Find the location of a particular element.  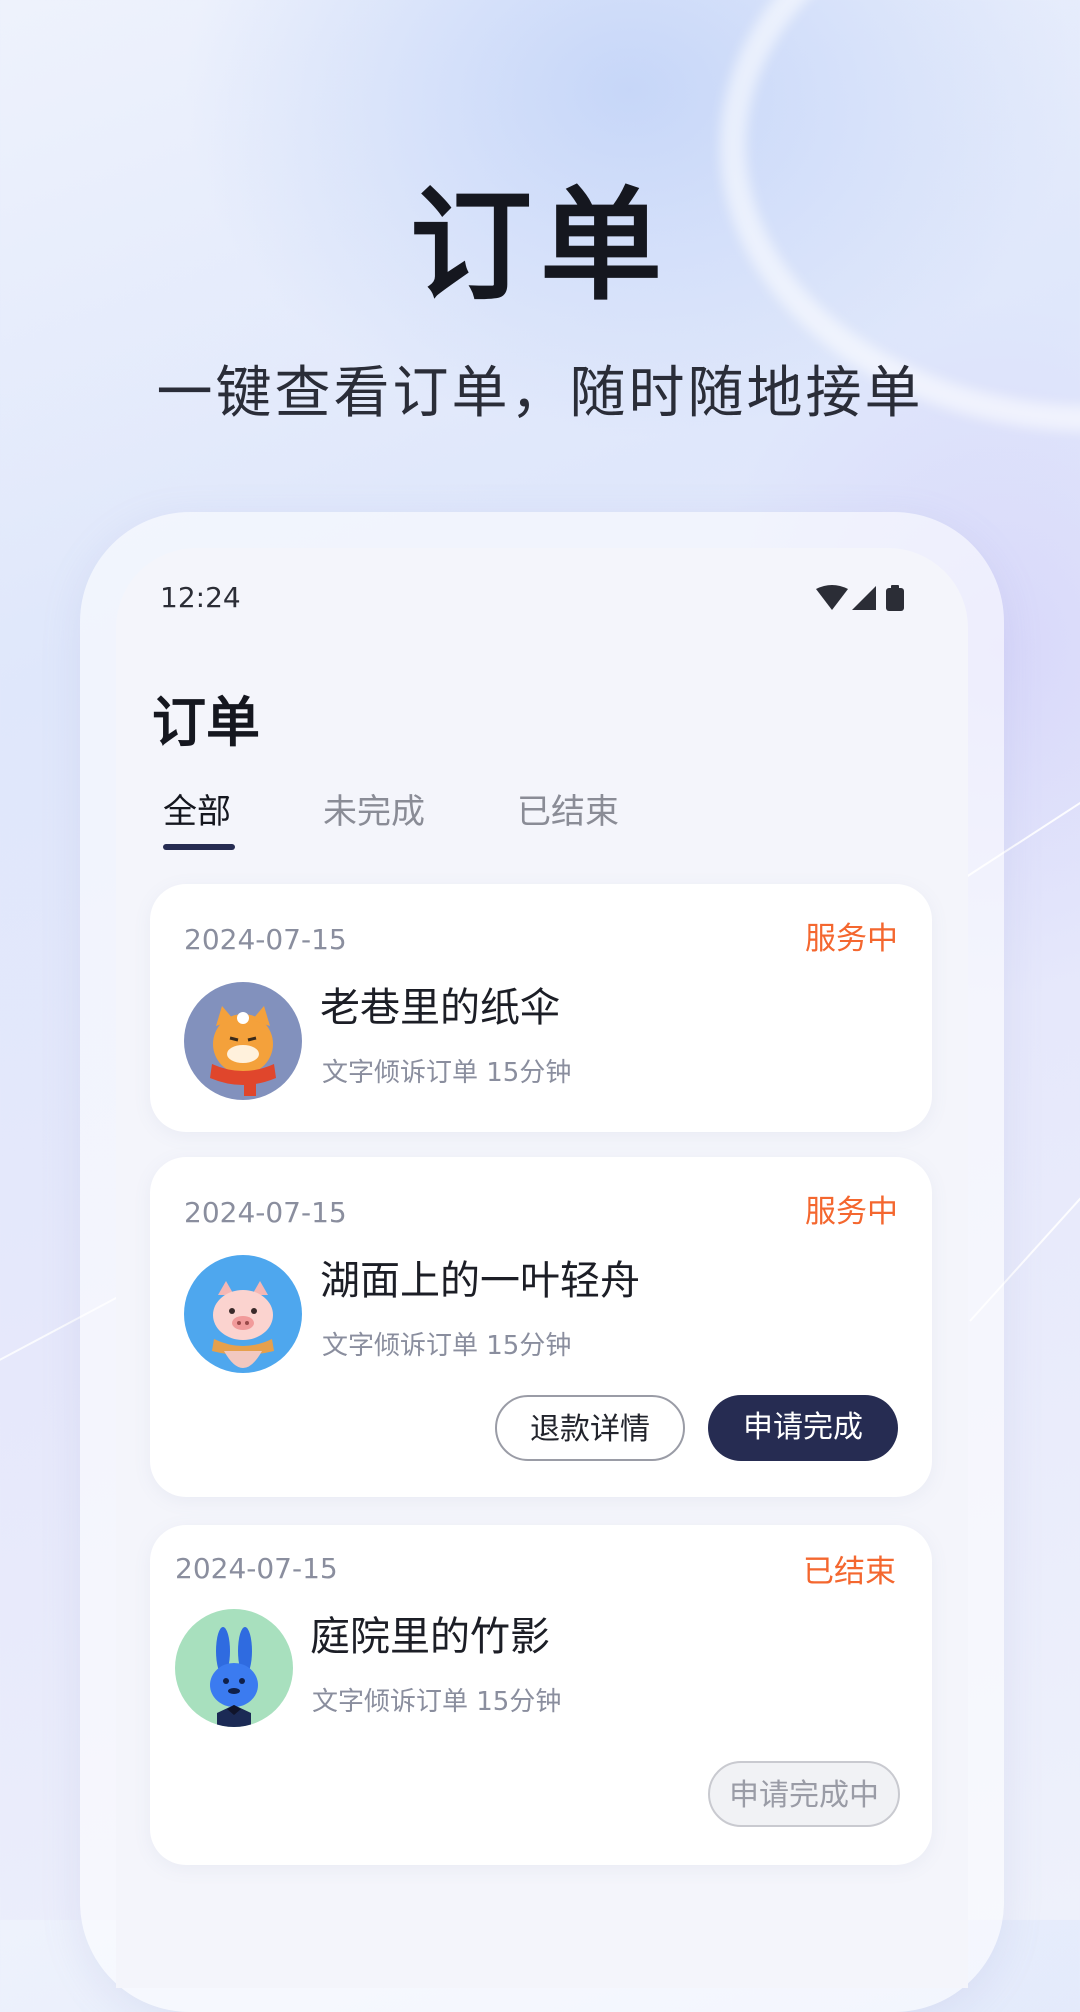

tab-active-indicator is located at coordinates (199, 847).